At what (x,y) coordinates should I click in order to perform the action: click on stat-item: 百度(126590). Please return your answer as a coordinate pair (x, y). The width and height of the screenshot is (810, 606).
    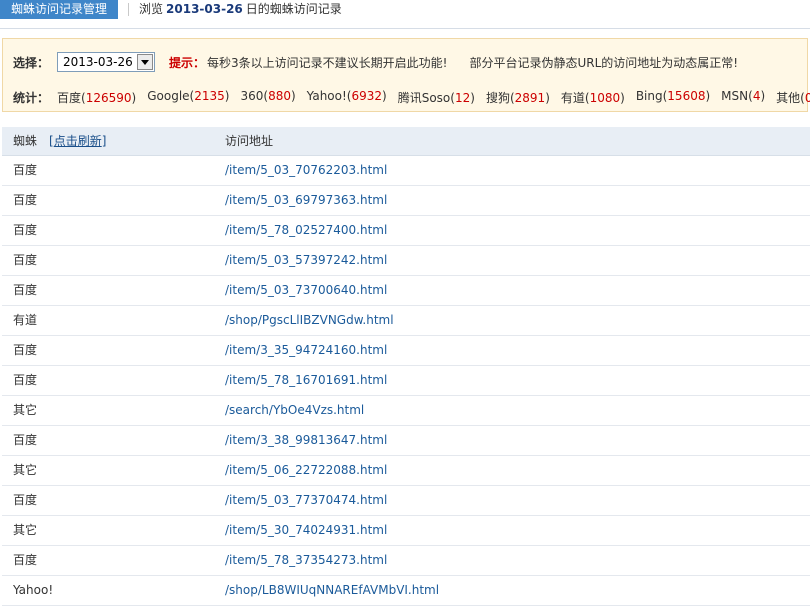
    Looking at the image, I should click on (96, 97).